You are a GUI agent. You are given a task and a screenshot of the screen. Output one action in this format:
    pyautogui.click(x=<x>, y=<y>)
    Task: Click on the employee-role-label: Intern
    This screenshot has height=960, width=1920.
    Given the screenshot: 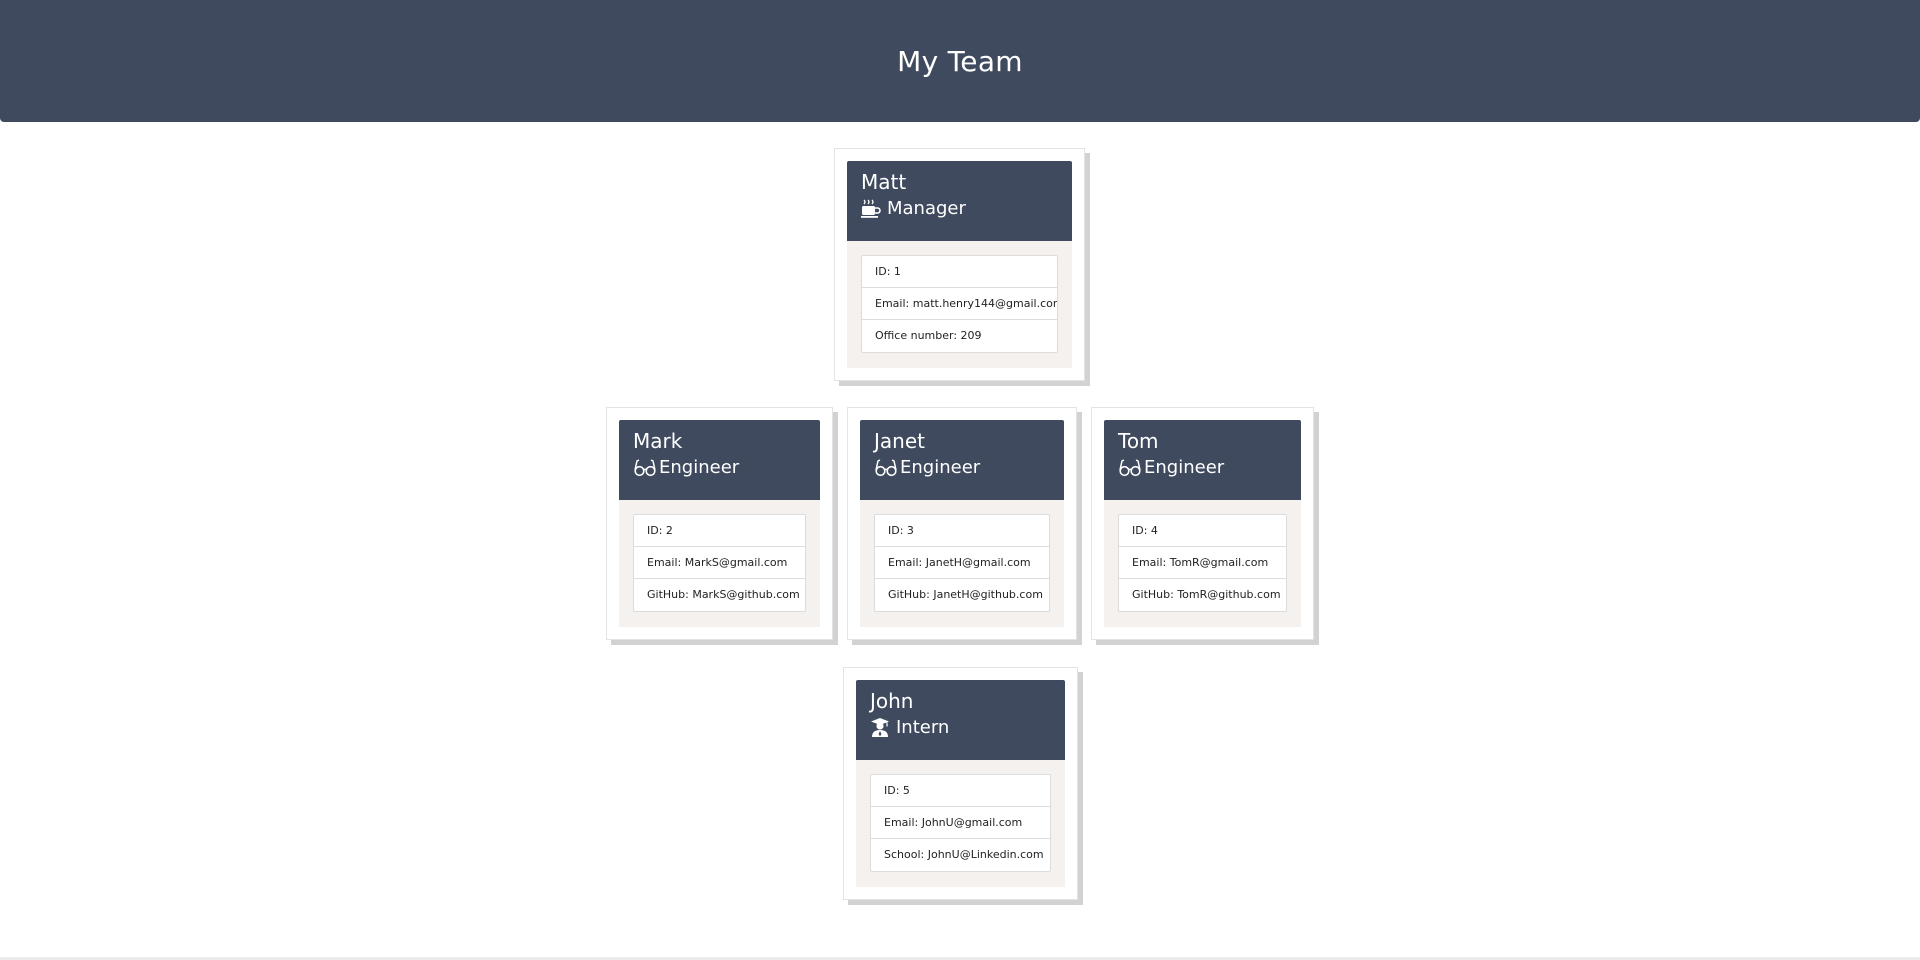 What is the action you would take?
    pyautogui.click(x=923, y=727)
    